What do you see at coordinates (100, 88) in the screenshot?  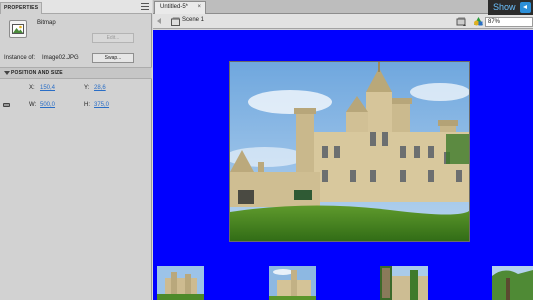 I see `y-value: 28,6` at bounding box center [100, 88].